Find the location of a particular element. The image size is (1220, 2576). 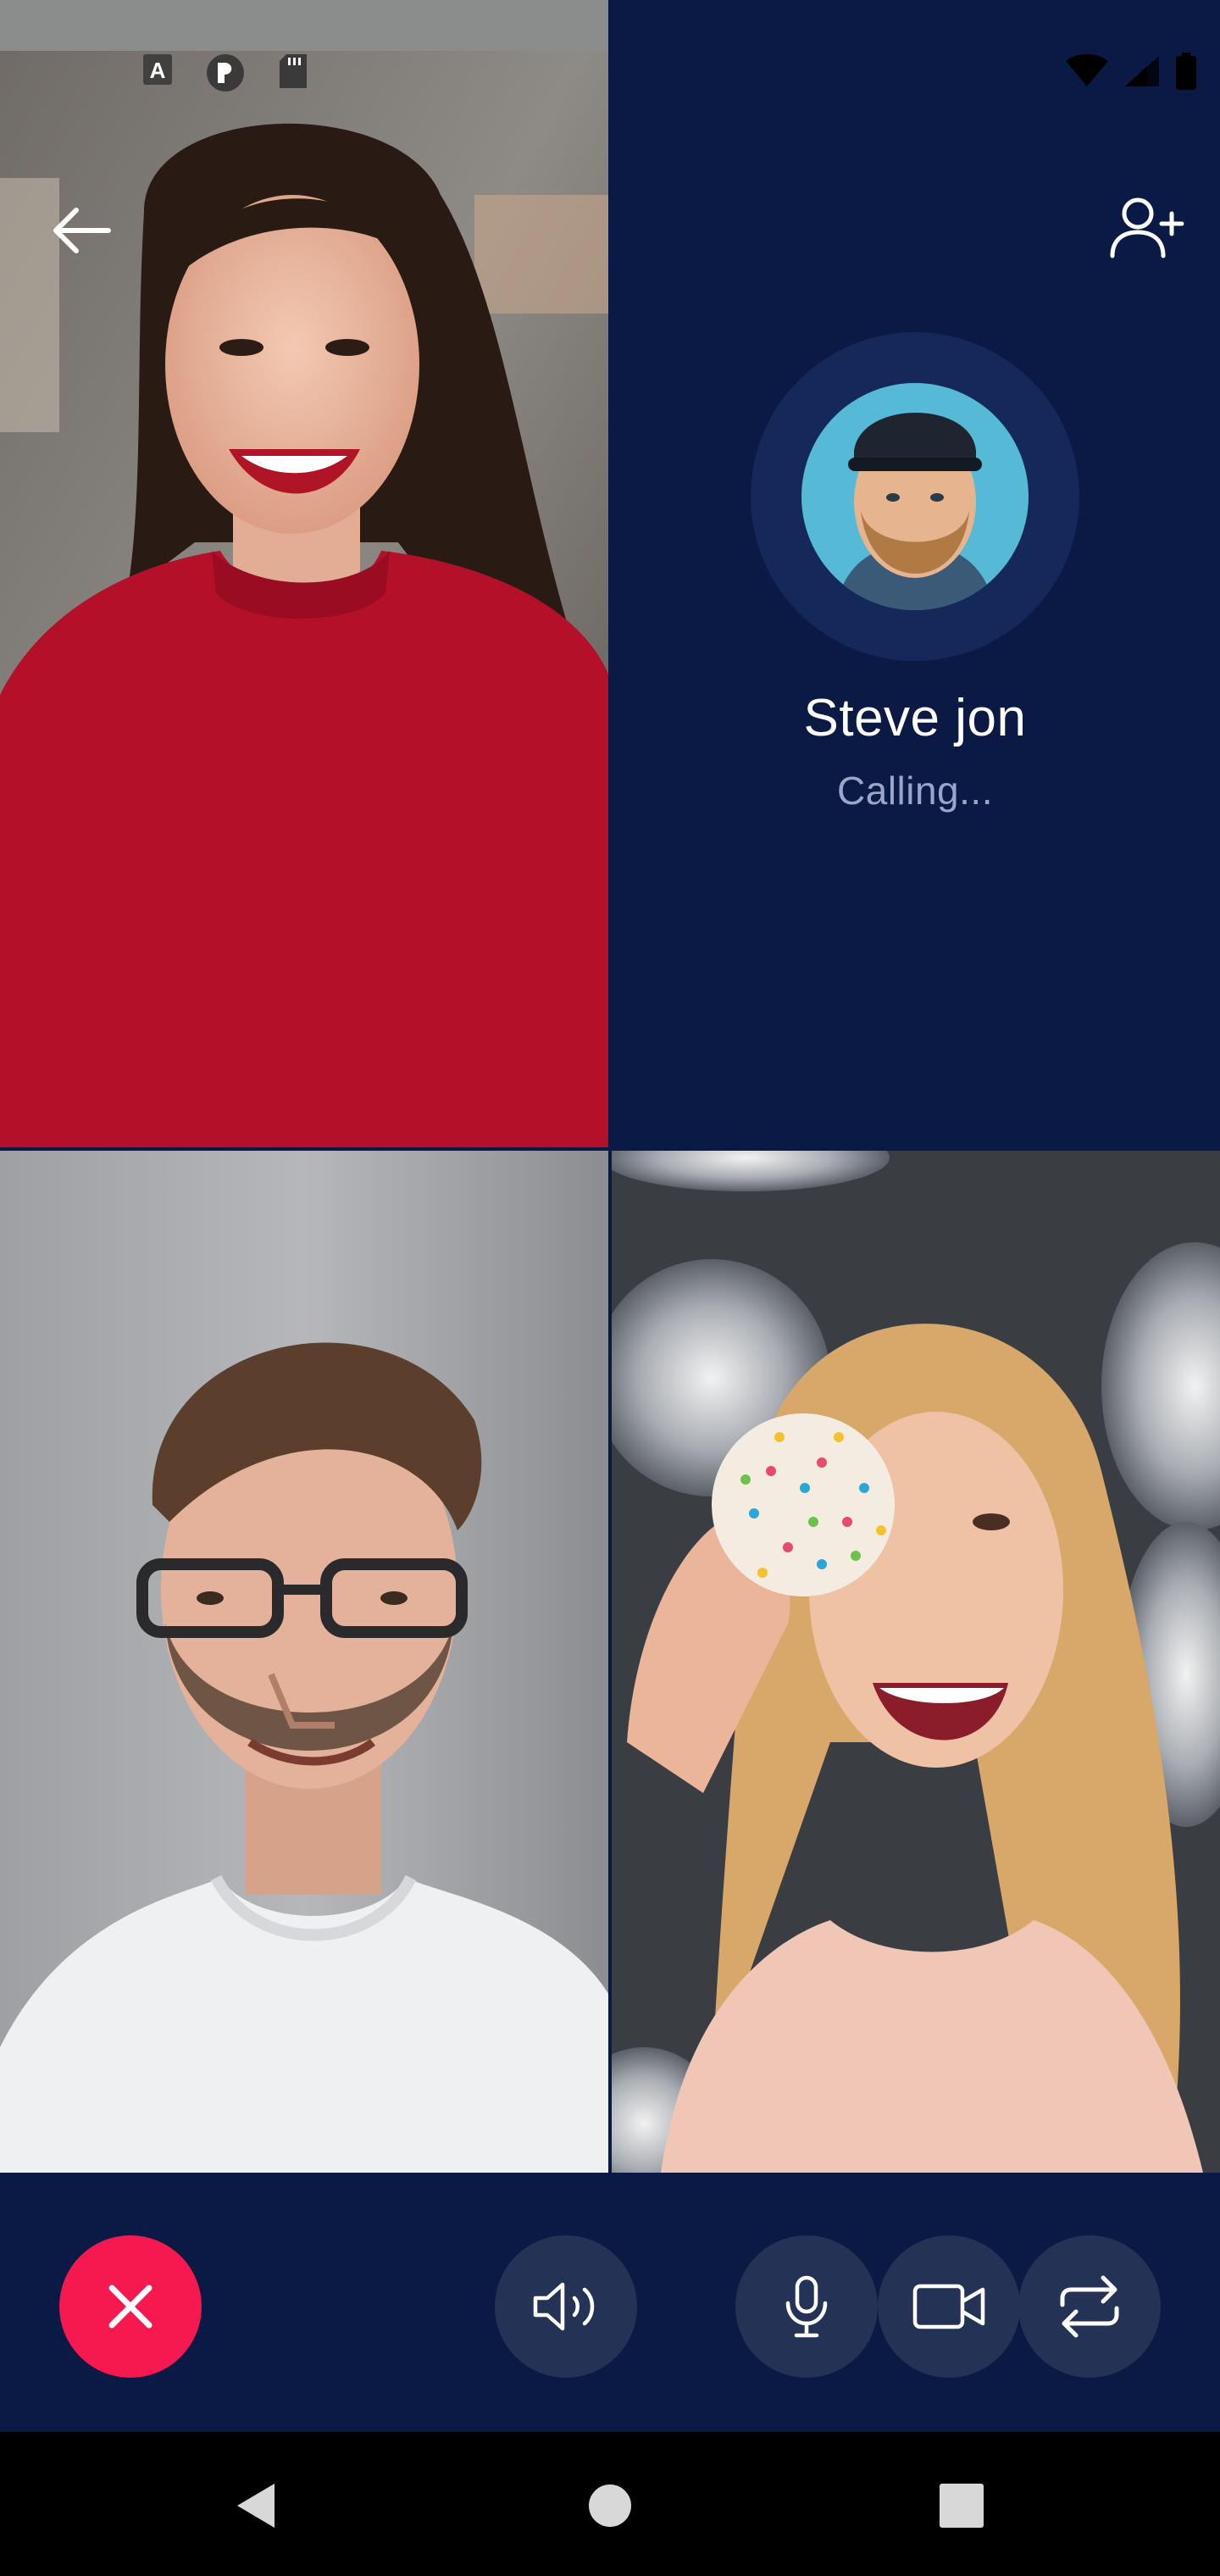

nav-recents-icon is located at coordinates (962, 2506).